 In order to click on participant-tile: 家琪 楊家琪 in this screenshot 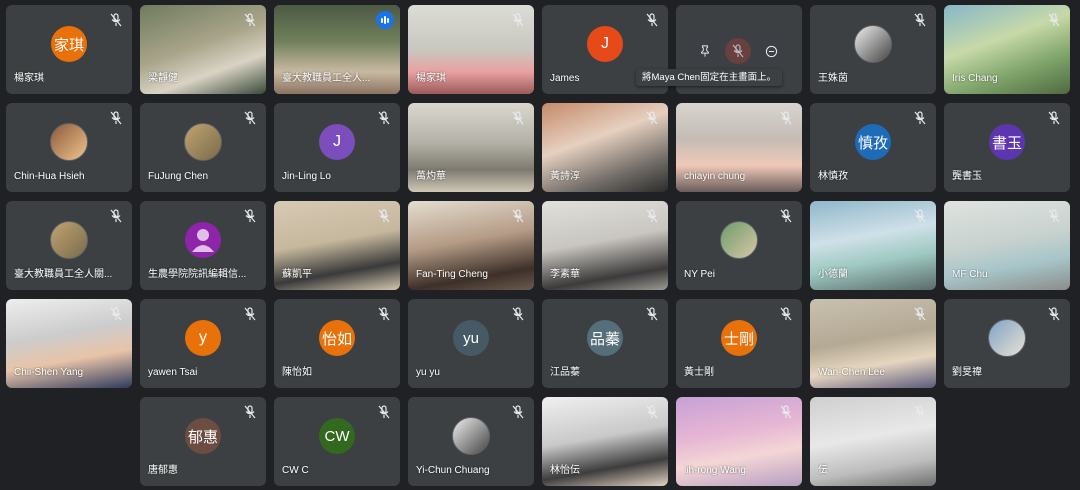, I will do `click(69, 49)`.